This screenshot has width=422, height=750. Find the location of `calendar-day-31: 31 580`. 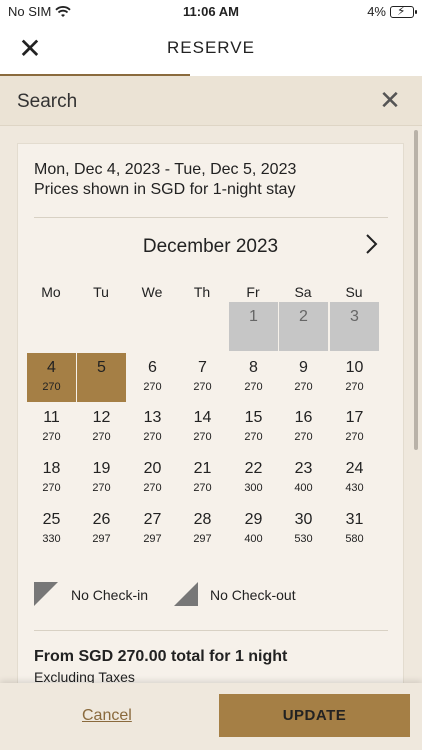

calendar-day-31: 31 580 is located at coordinates (354, 529).